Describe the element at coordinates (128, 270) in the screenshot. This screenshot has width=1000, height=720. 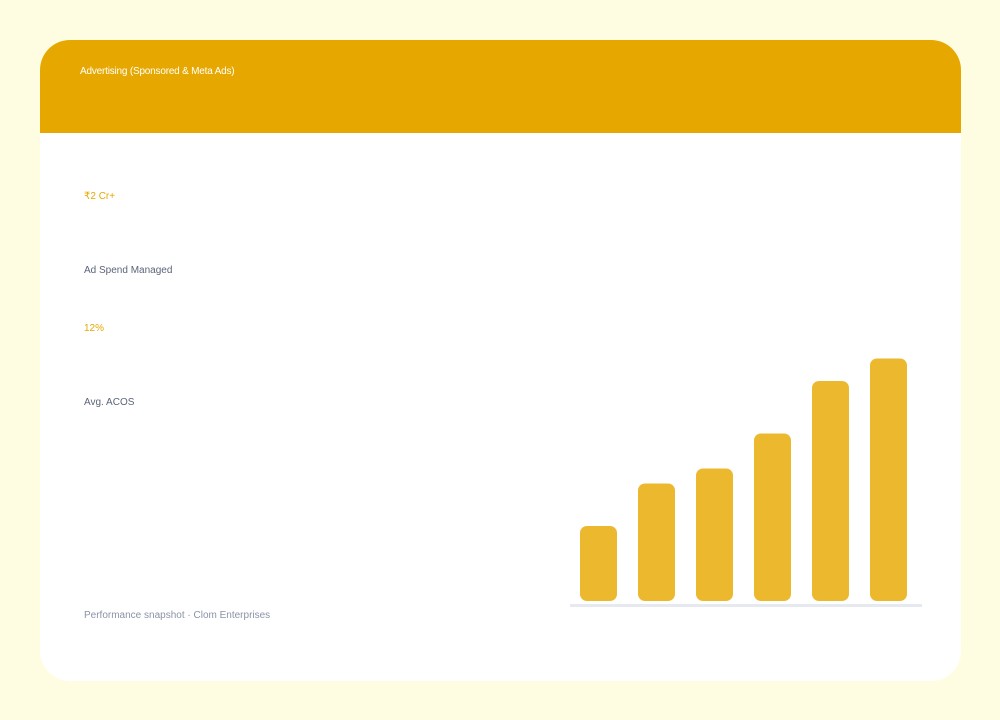
I see `stat-ad-spend-label: Ad Spend Managed` at that location.